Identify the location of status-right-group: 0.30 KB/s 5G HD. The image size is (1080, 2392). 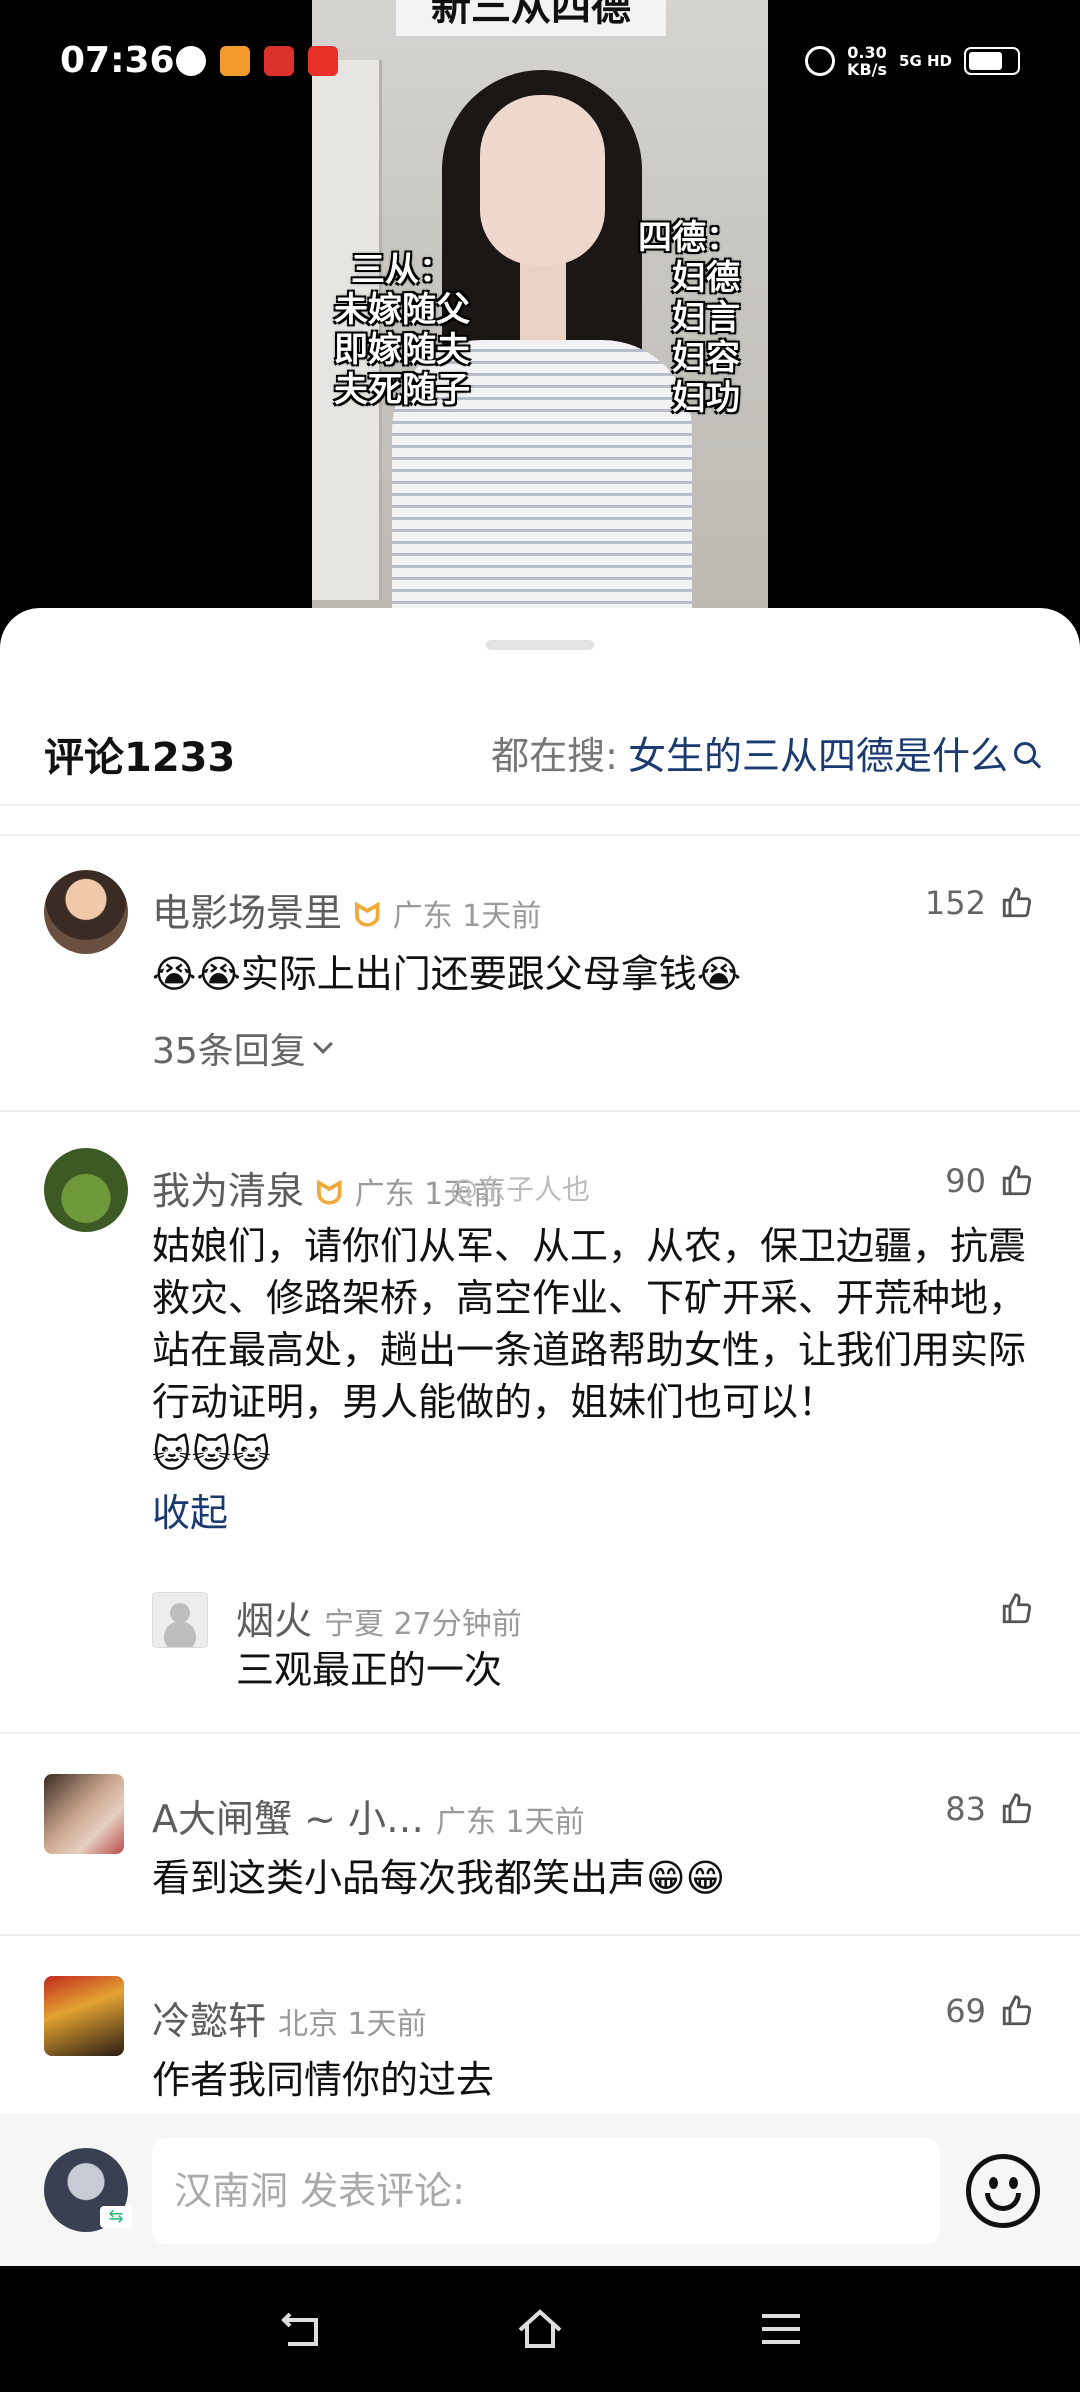
(912, 61).